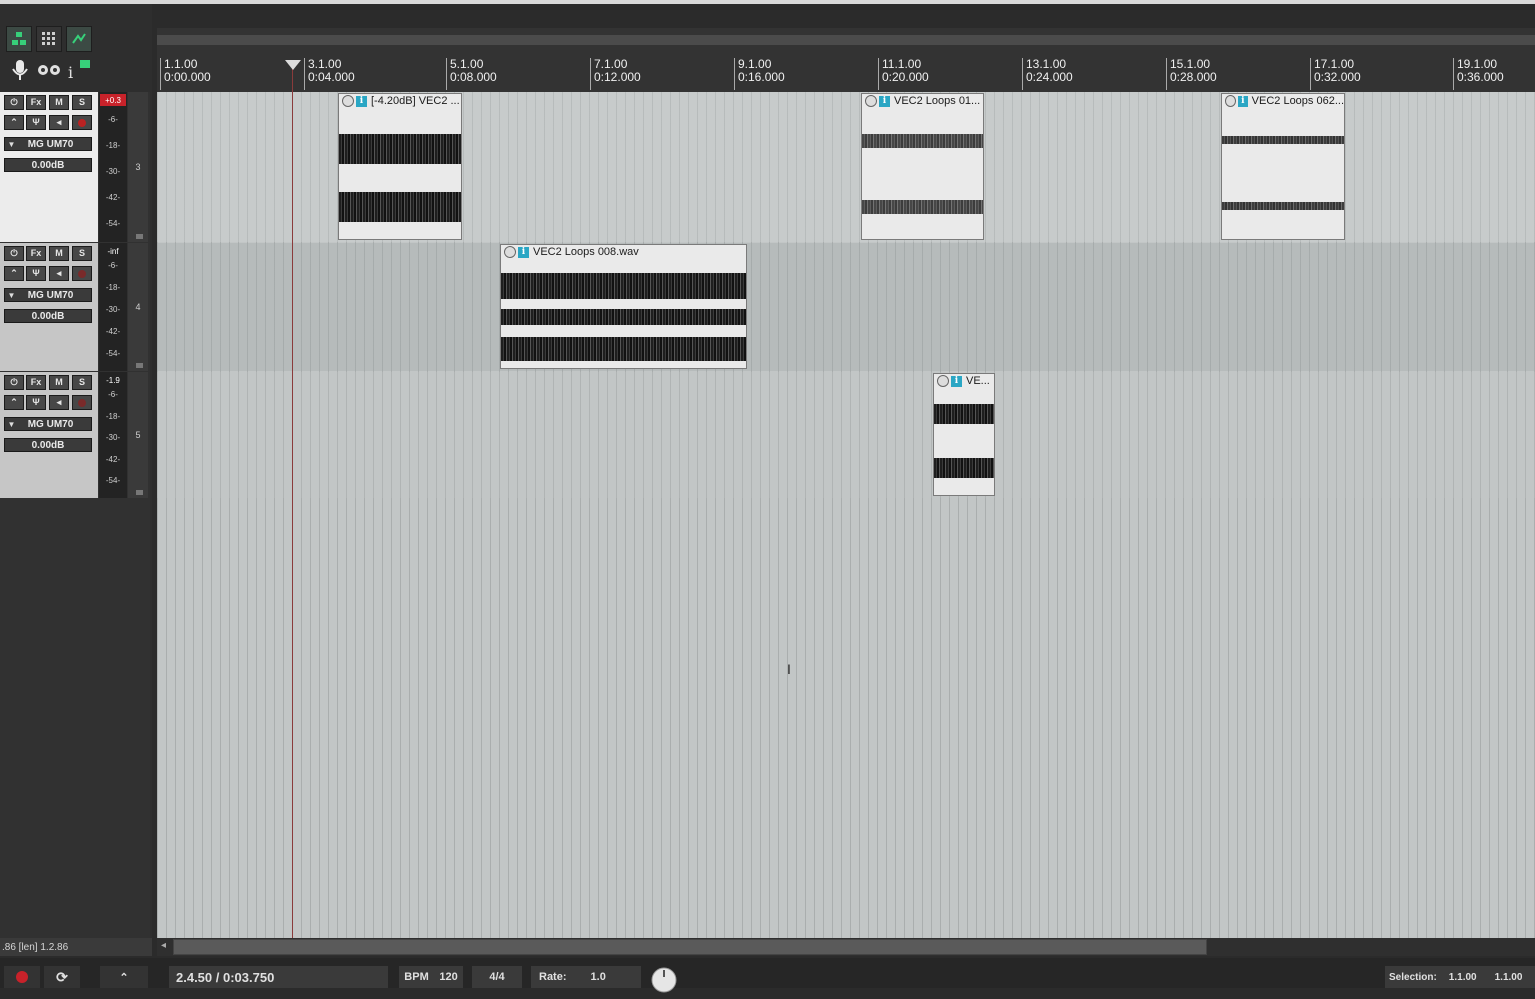 Image resolution: width=1535 pixels, height=999 pixels. What do you see at coordinates (79, 39) in the screenshot?
I see `ripple-edit-icon` at bounding box center [79, 39].